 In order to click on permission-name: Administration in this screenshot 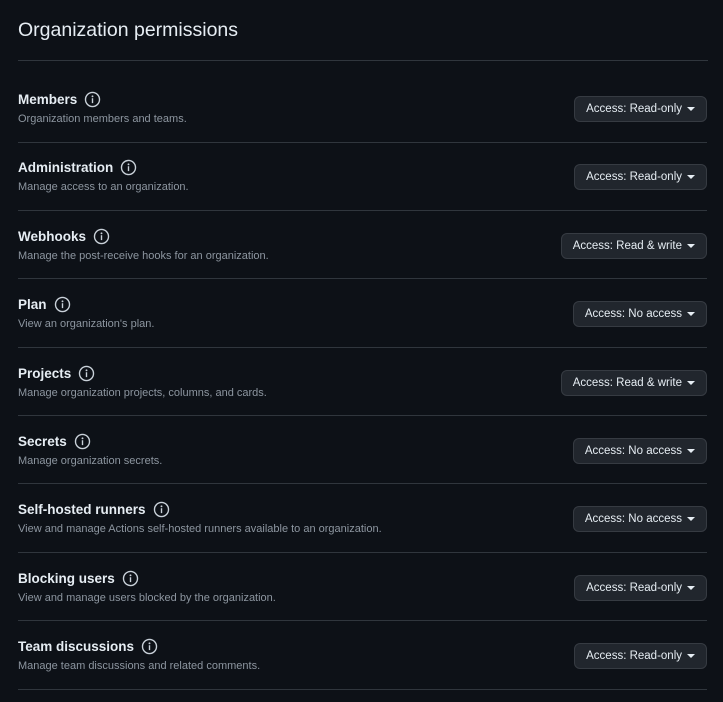, I will do `click(66, 168)`.